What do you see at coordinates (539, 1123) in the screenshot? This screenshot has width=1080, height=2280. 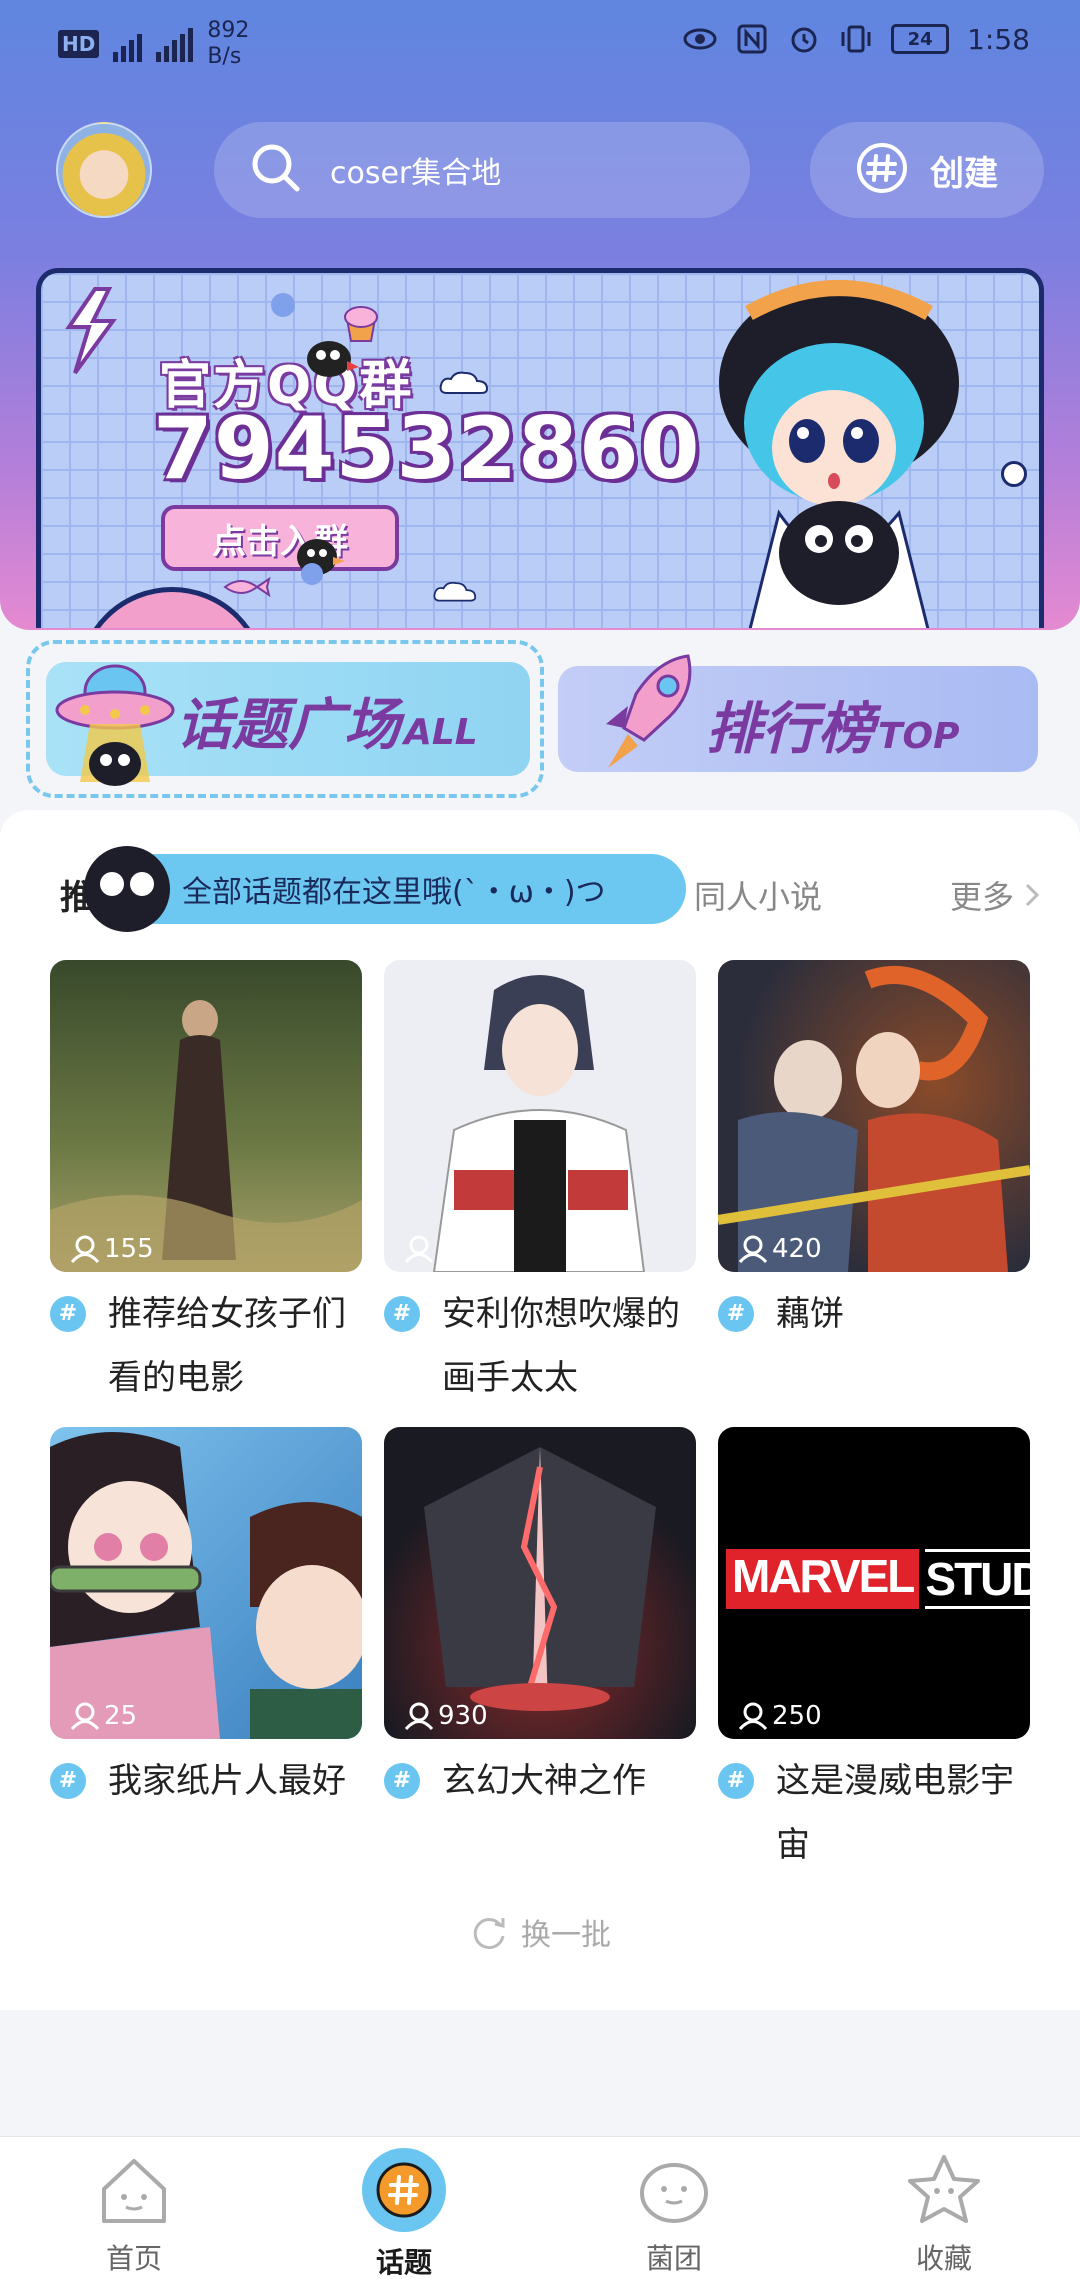 I see `anime-boy-image` at bounding box center [539, 1123].